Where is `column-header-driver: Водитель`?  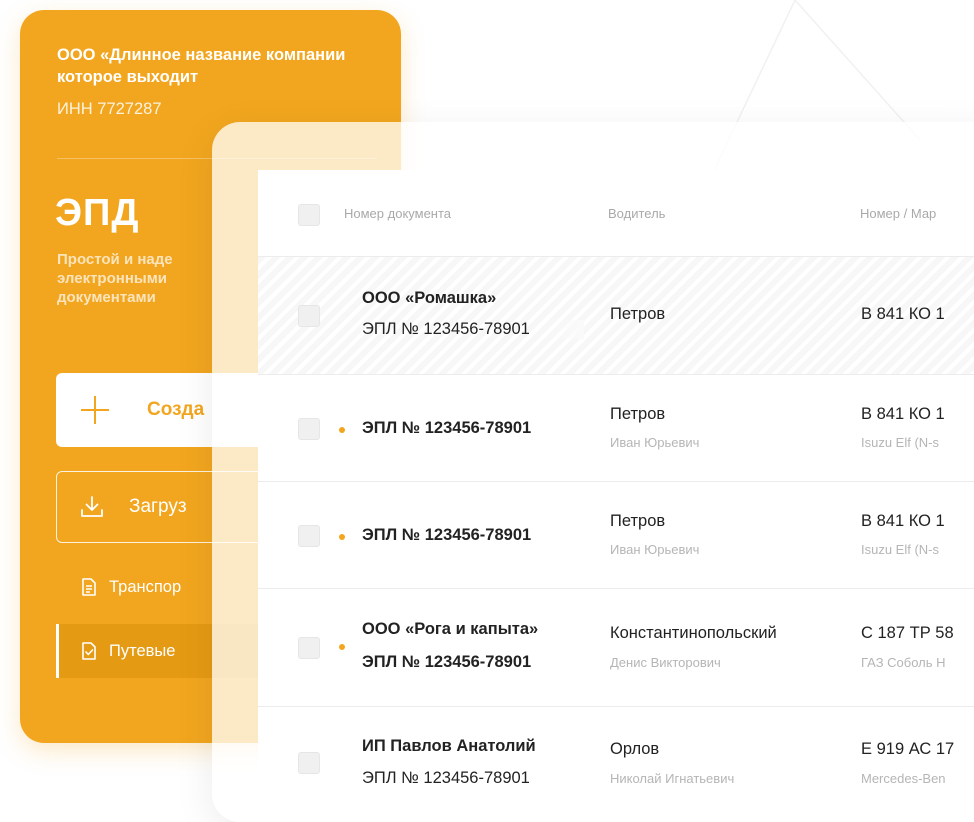
column-header-driver: Водитель is located at coordinates (637, 213).